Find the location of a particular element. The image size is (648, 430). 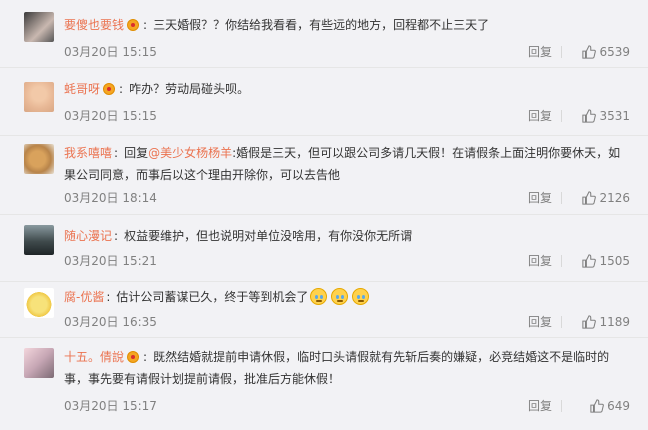

comment-username: 十五。倩說 is located at coordinates (94, 357).